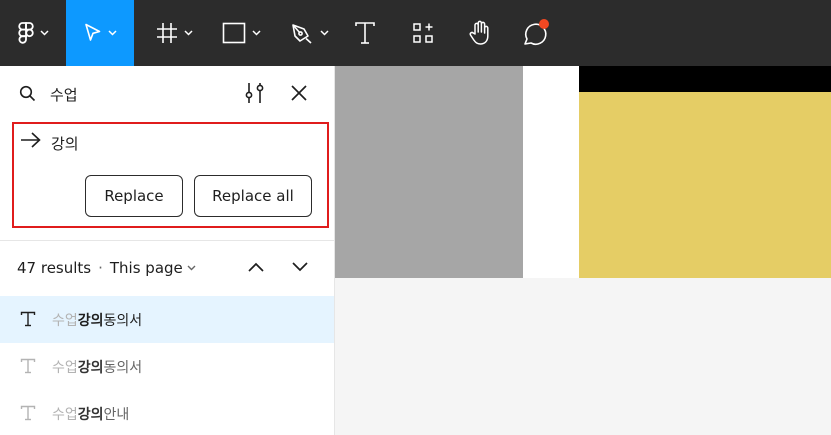 This screenshot has height=435, width=831. Describe the element at coordinates (25, 33) in the screenshot. I see `figma-logo-icon` at that location.